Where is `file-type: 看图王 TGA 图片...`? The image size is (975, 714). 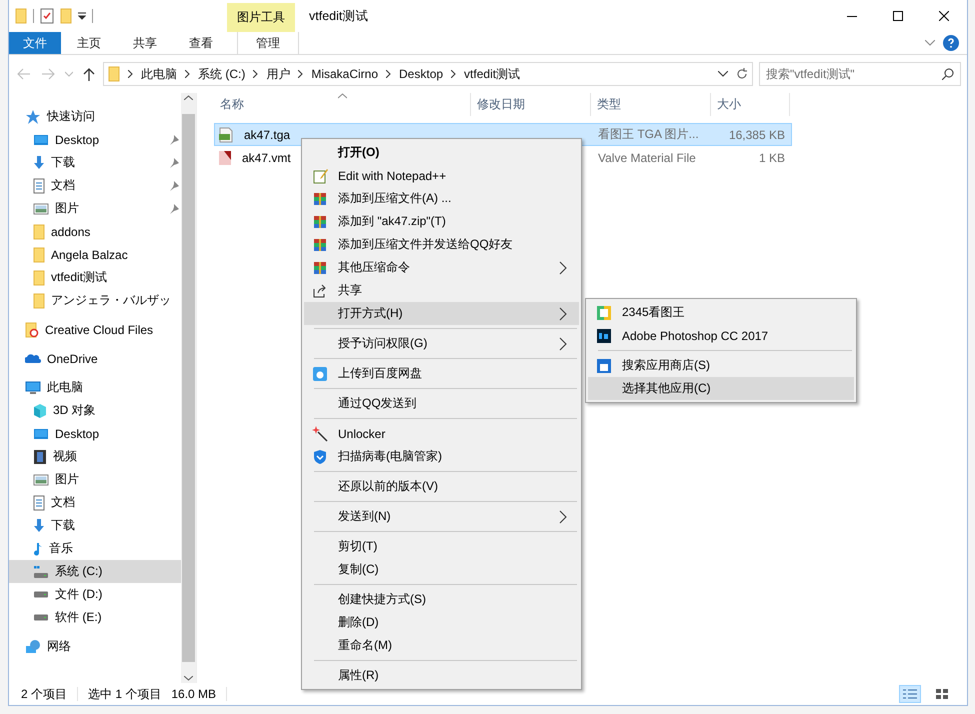 file-type: 看图王 TGA 图片... is located at coordinates (648, 134).